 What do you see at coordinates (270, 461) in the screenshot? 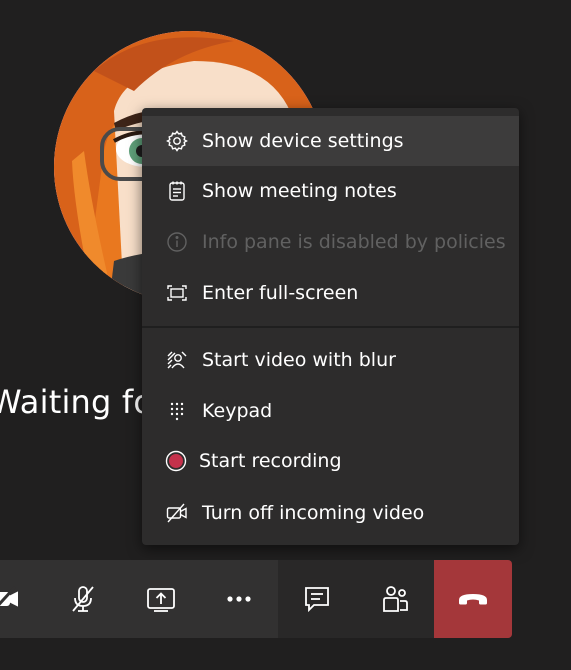
I see `menu-item-label: Start recording` at bounding box center [270, 461].